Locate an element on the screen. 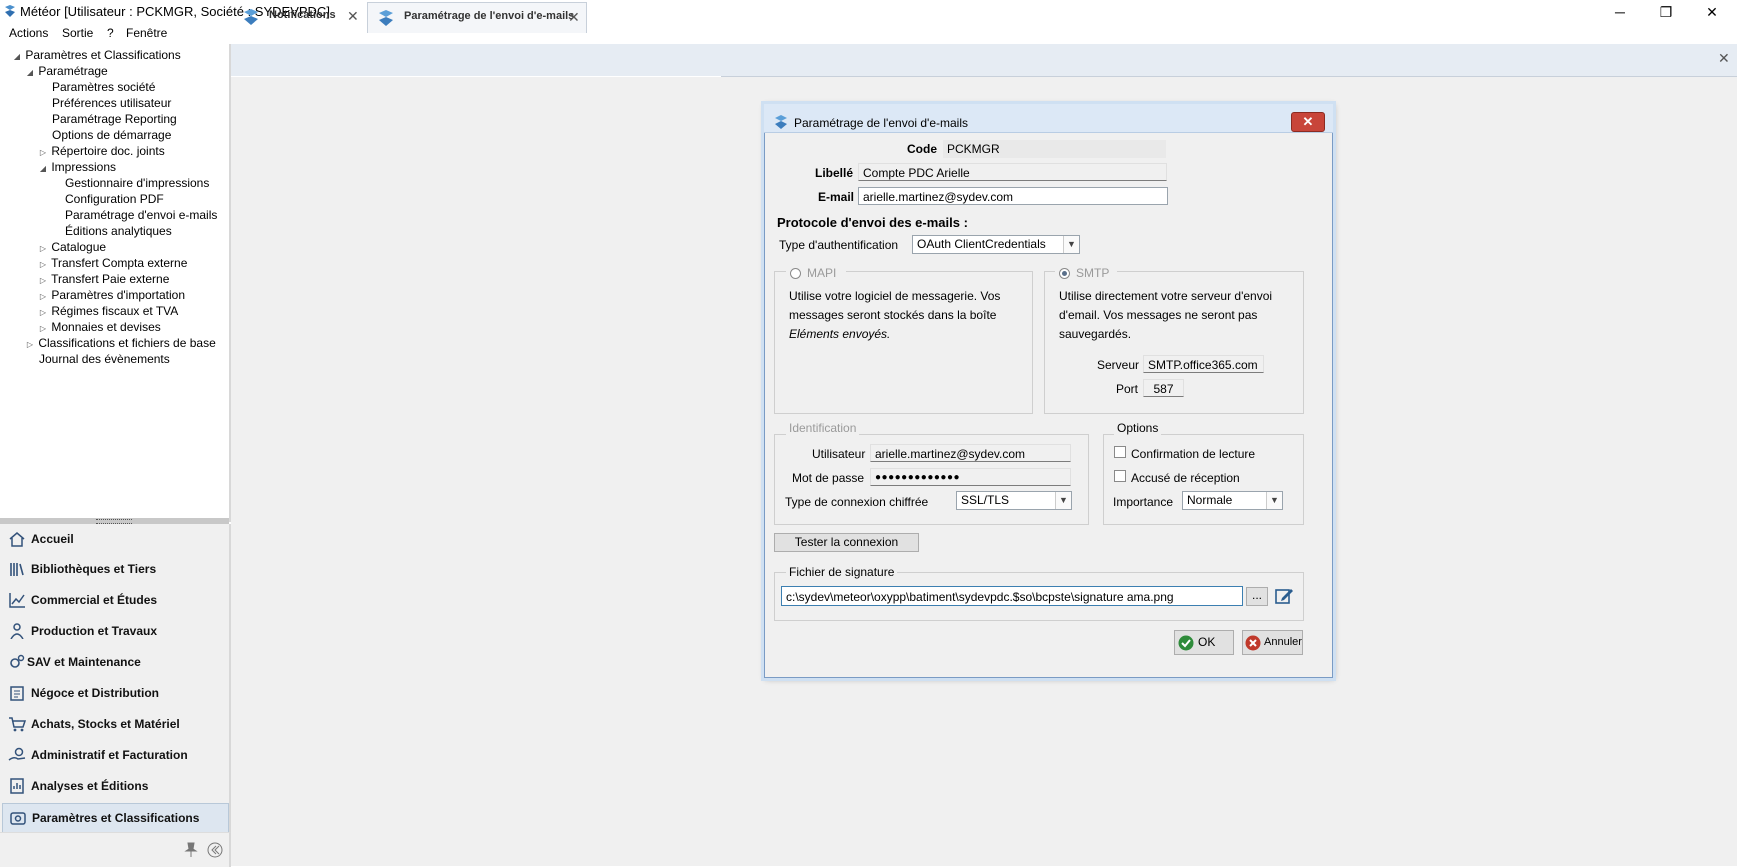 This screenshot has height=867, width=1737. clipboard-icon is located at coordinates (17, 693).